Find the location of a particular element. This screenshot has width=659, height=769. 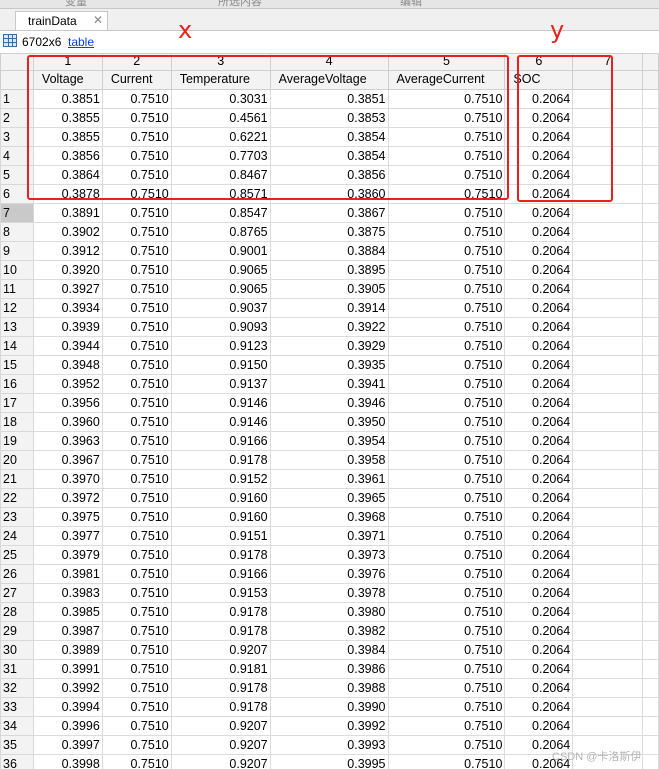

table-row: 19 0.3963 0.7510 0.9166 0.3954 0.7510 0.2064 is located at coordinates (329, 441).